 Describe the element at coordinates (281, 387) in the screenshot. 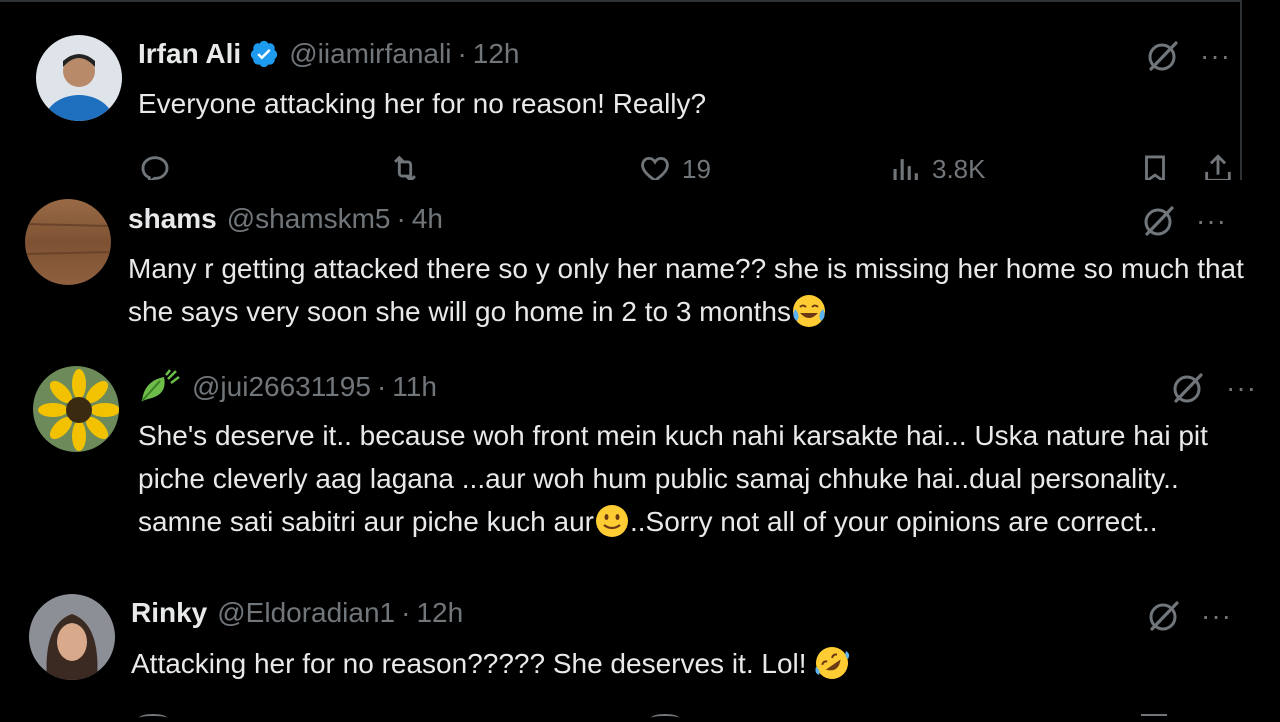

I see `author-handle: @jui26631195` at that location.